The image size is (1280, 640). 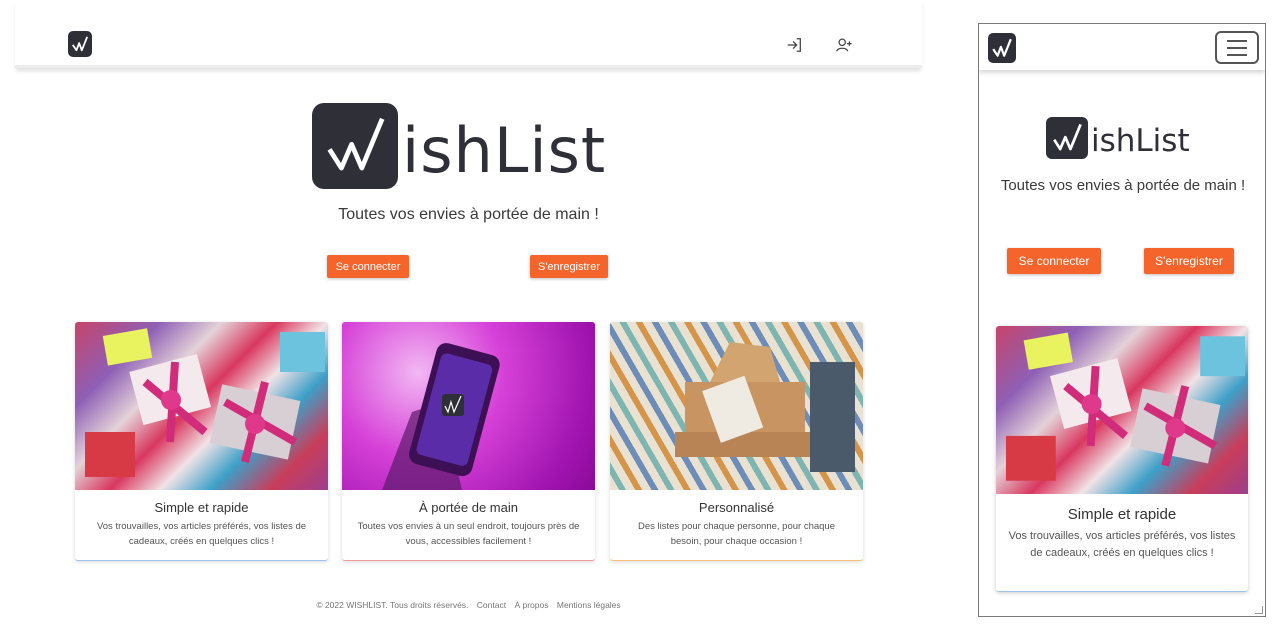 What do you see at coordinates (1122, 47) in the screenshot?
I see `mobile-navbar` at bounding box center [1122, 47].